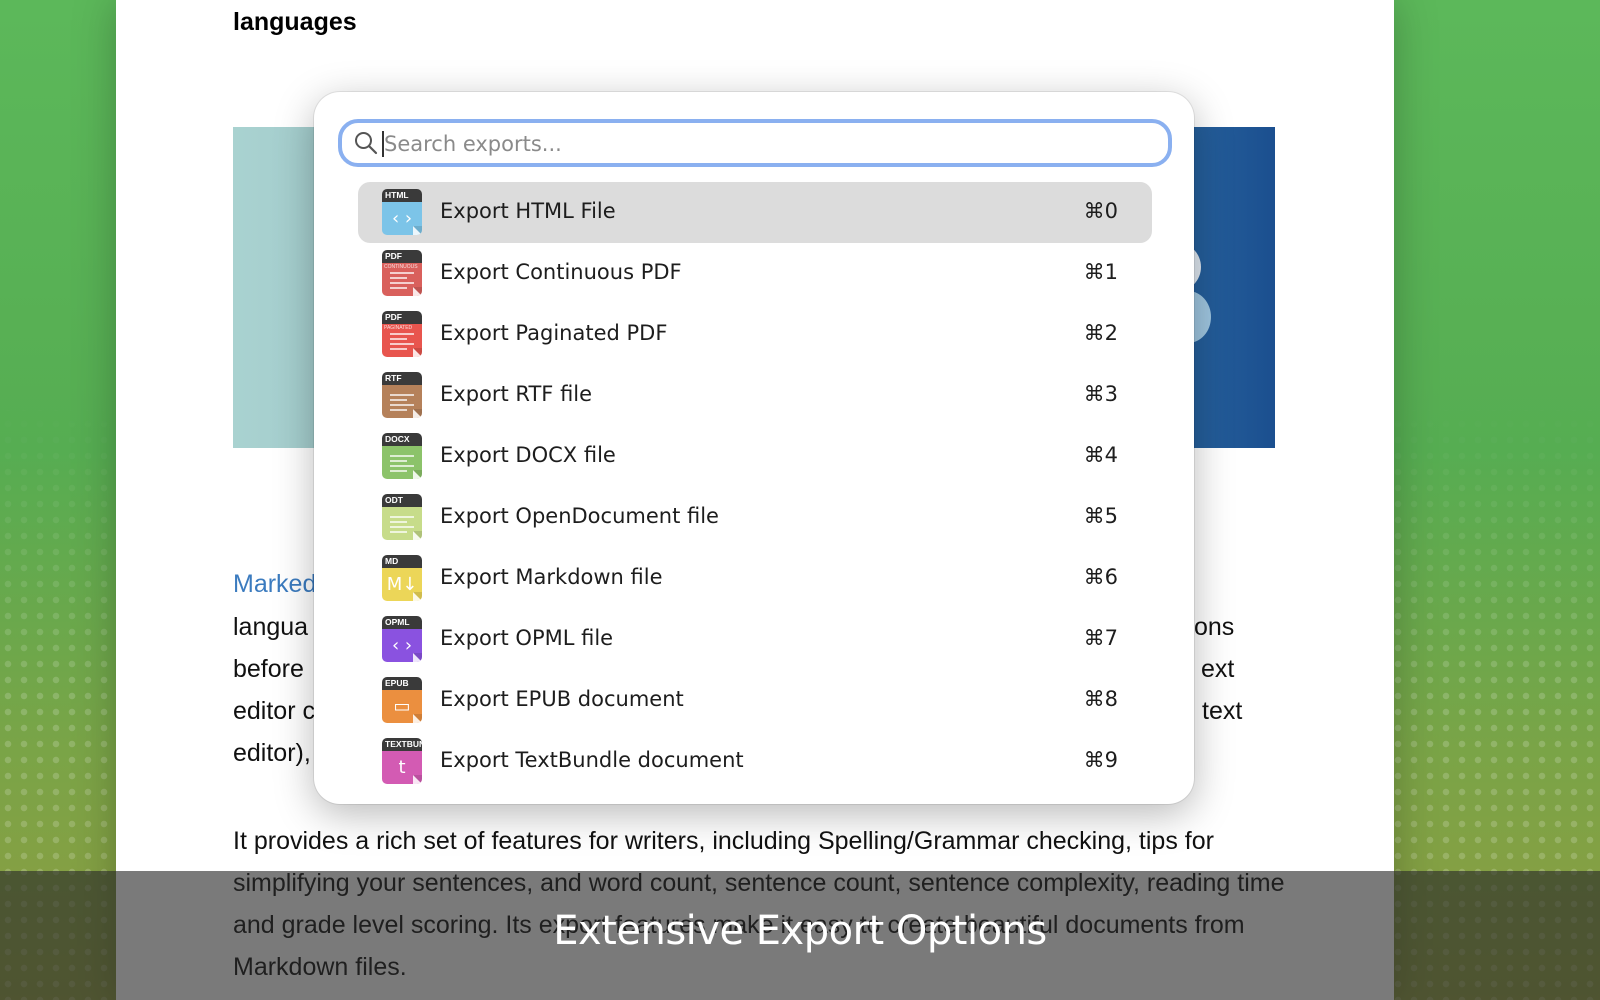 This screenshot has height=1000, width=1600. I want to click on keyboard-shortcut: ⌘5, so click(1100, 516).